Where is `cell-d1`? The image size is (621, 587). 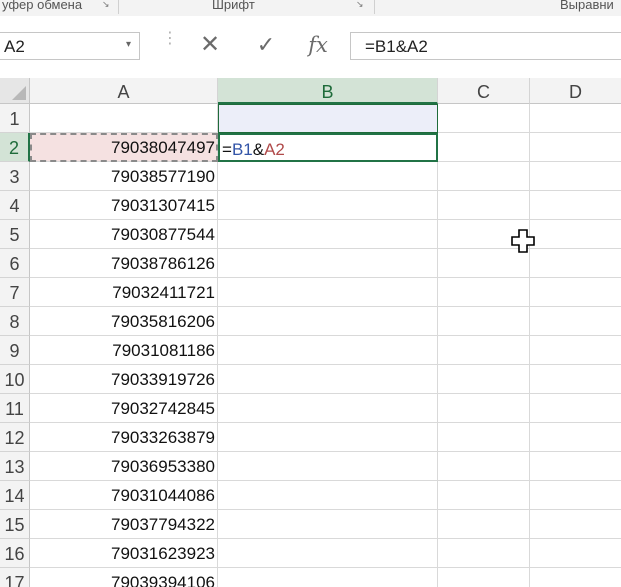 cell-d1 is located at coordinates (575, 118).